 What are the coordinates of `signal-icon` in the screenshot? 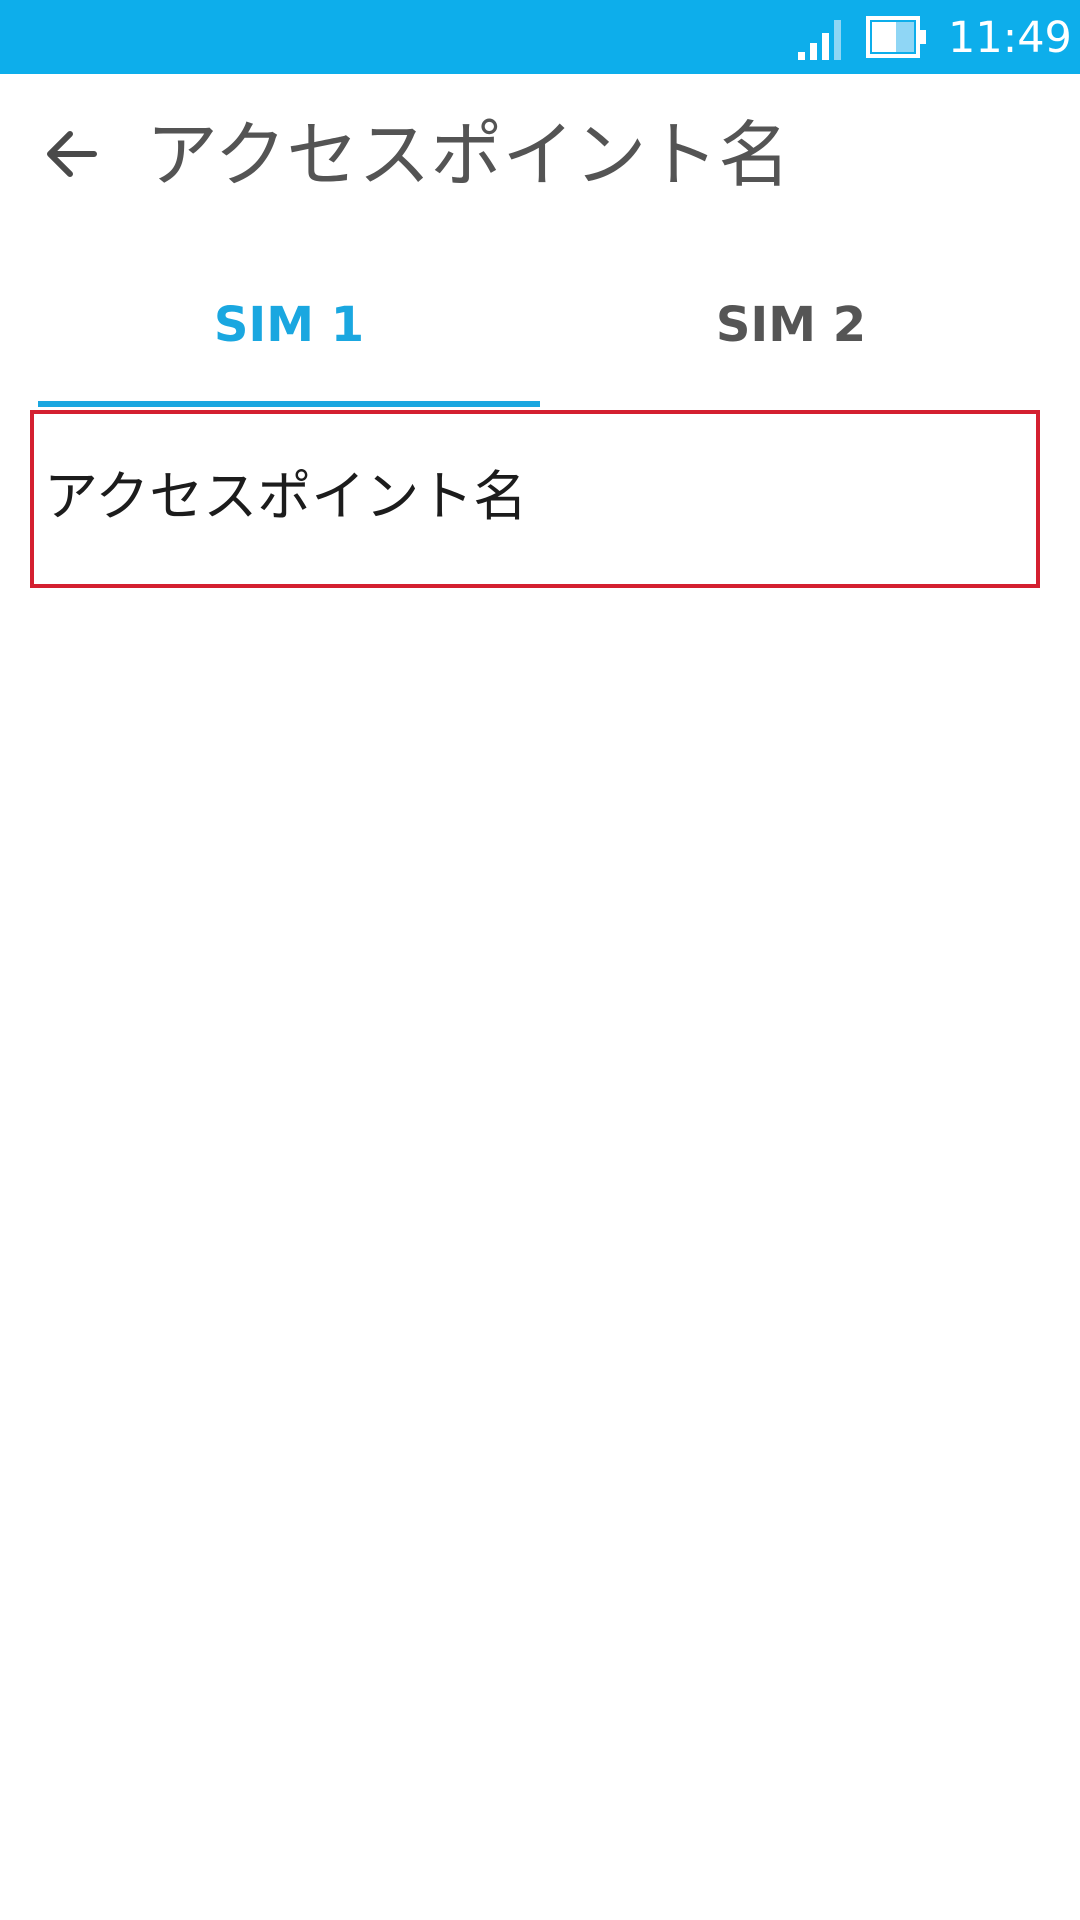 It's located at (819, 40).